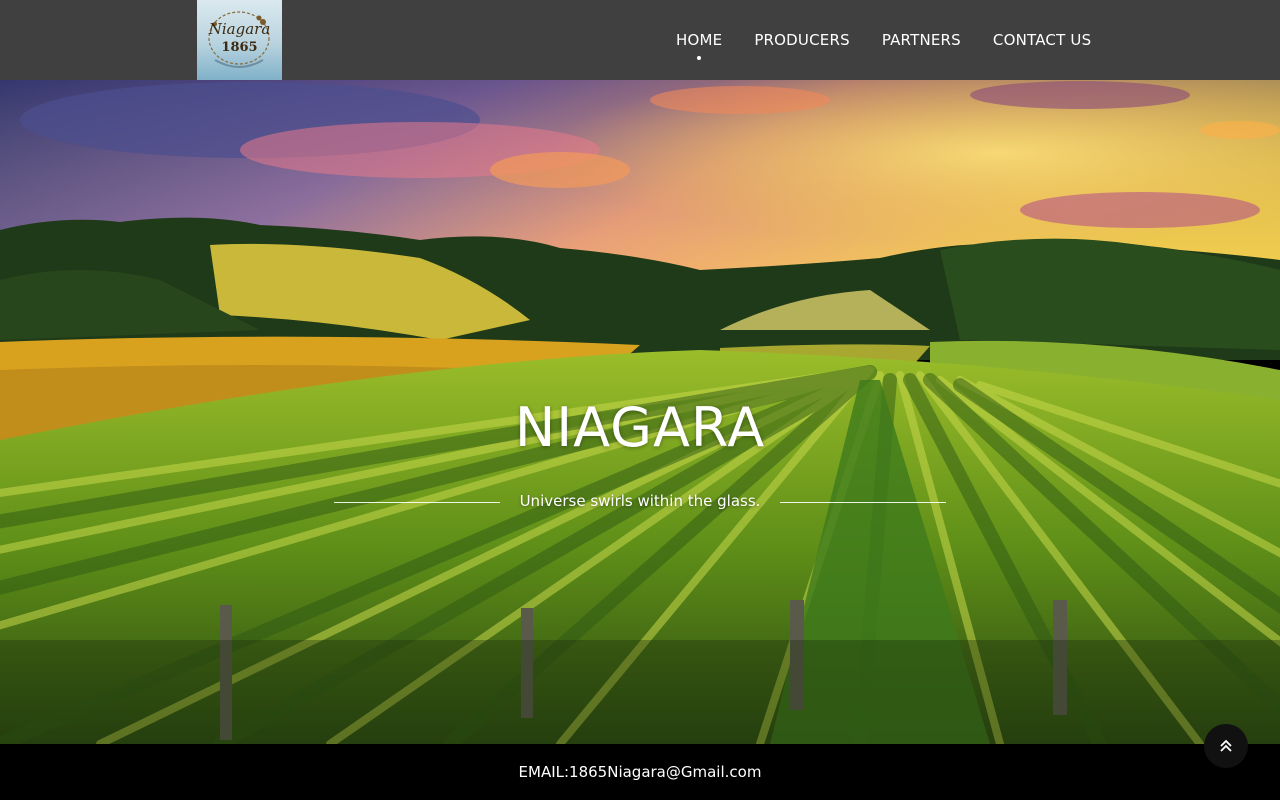 This screenshot has height=800, width=1280. I want to click on nav-partners-label: PARTNERS, so click(921, 40).